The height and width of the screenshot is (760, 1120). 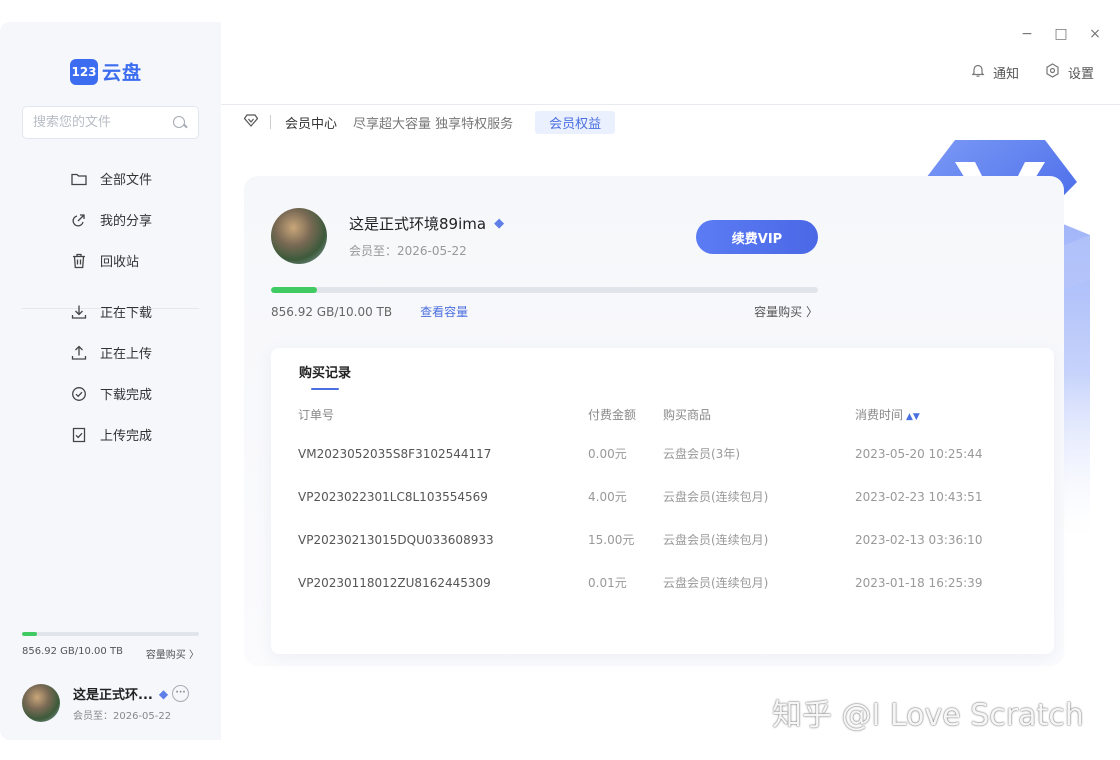 What do you see at coordinates (393, 496) in the screenshot?
I see `order-id: VP2023022301LC8L103554569` at bounding box center [393, 496].